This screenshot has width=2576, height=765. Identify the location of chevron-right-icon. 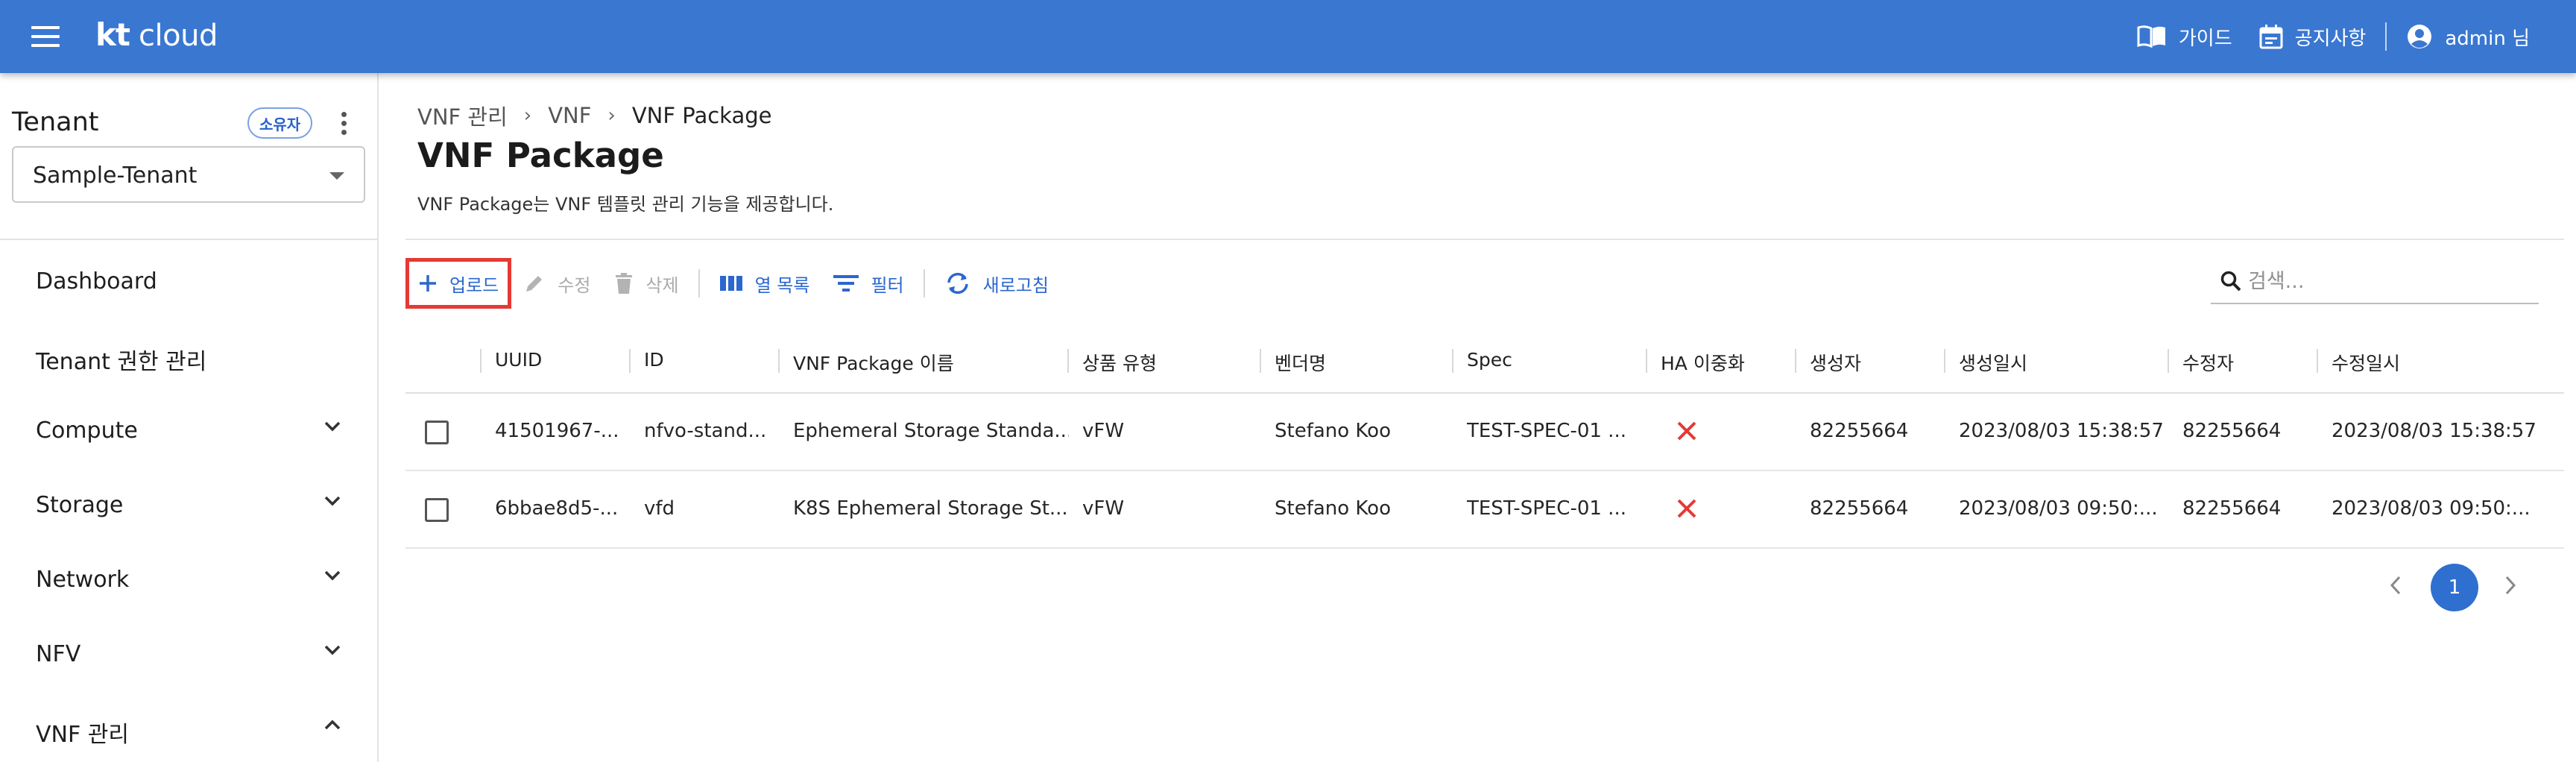
(2510, 585).